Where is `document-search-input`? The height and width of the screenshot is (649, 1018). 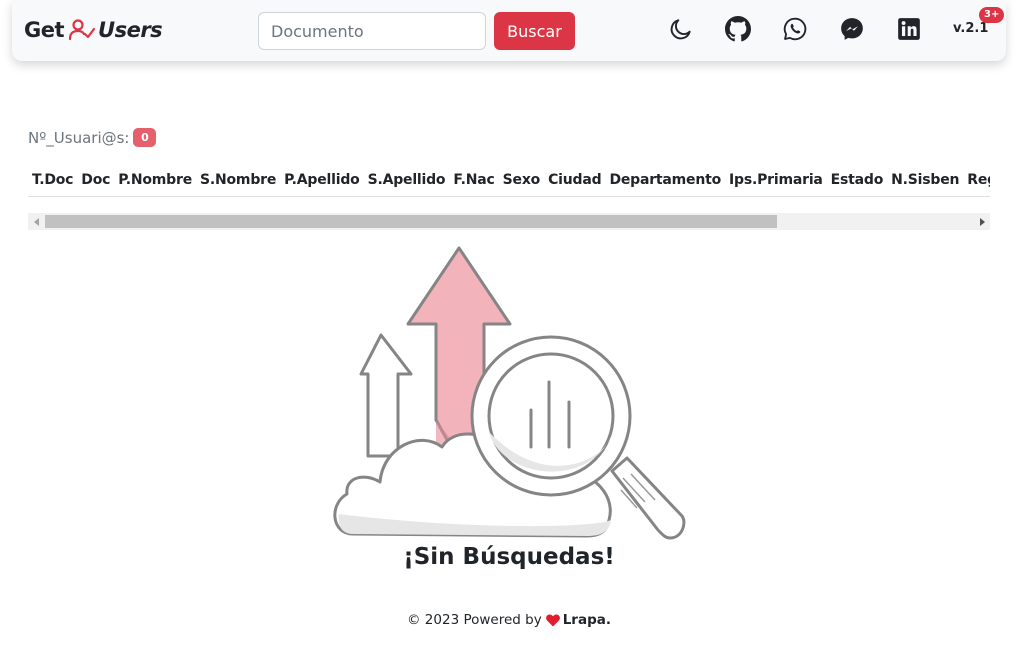 document-search-input is located at coordinates (372, 31).